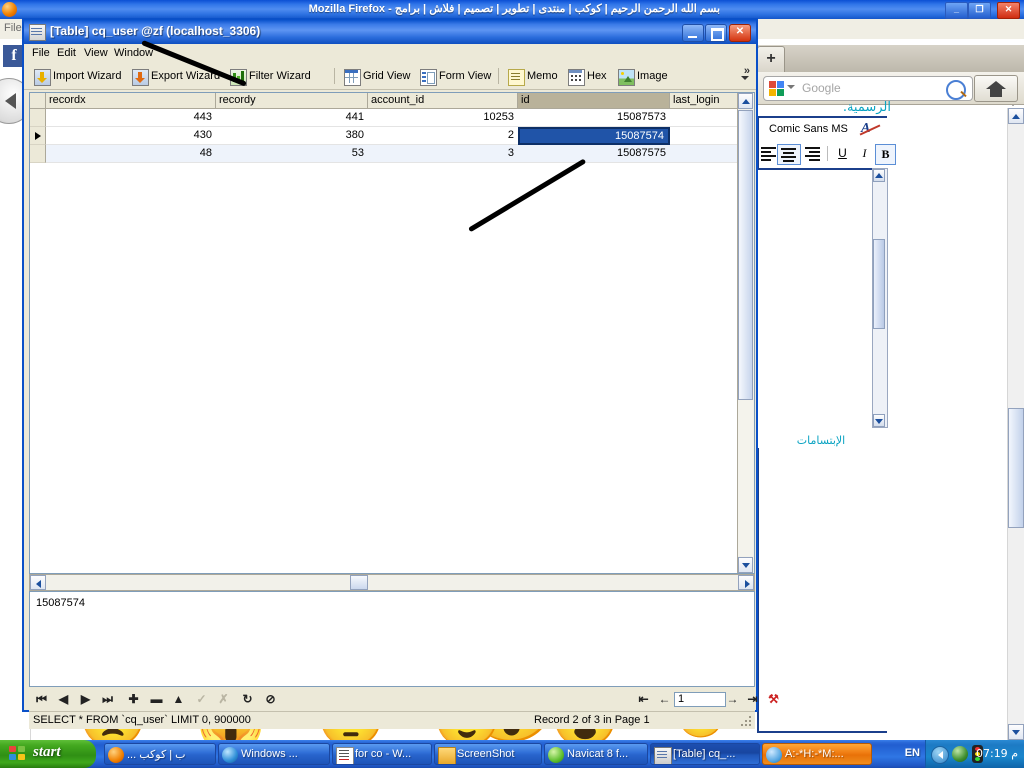 The height and width of the screenshot is (768, 1024). I want to click on grid-view-icon, so click(352, 77).